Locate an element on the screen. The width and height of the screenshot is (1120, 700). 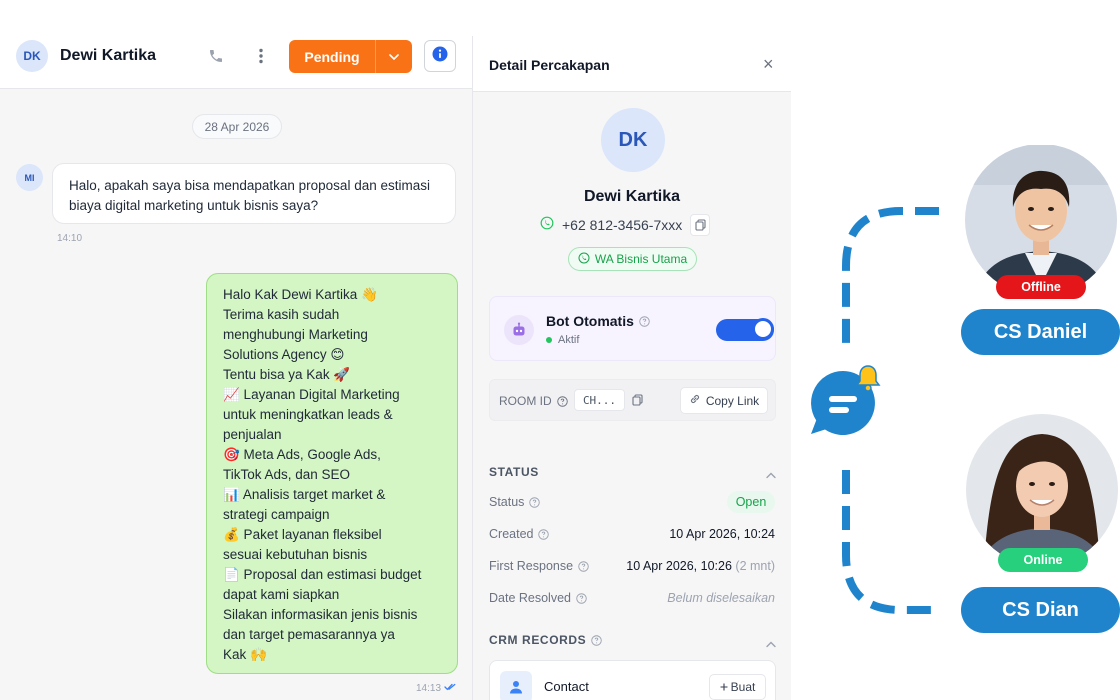
room-id-label: ROOM ID is located at coordinates (525, 401).